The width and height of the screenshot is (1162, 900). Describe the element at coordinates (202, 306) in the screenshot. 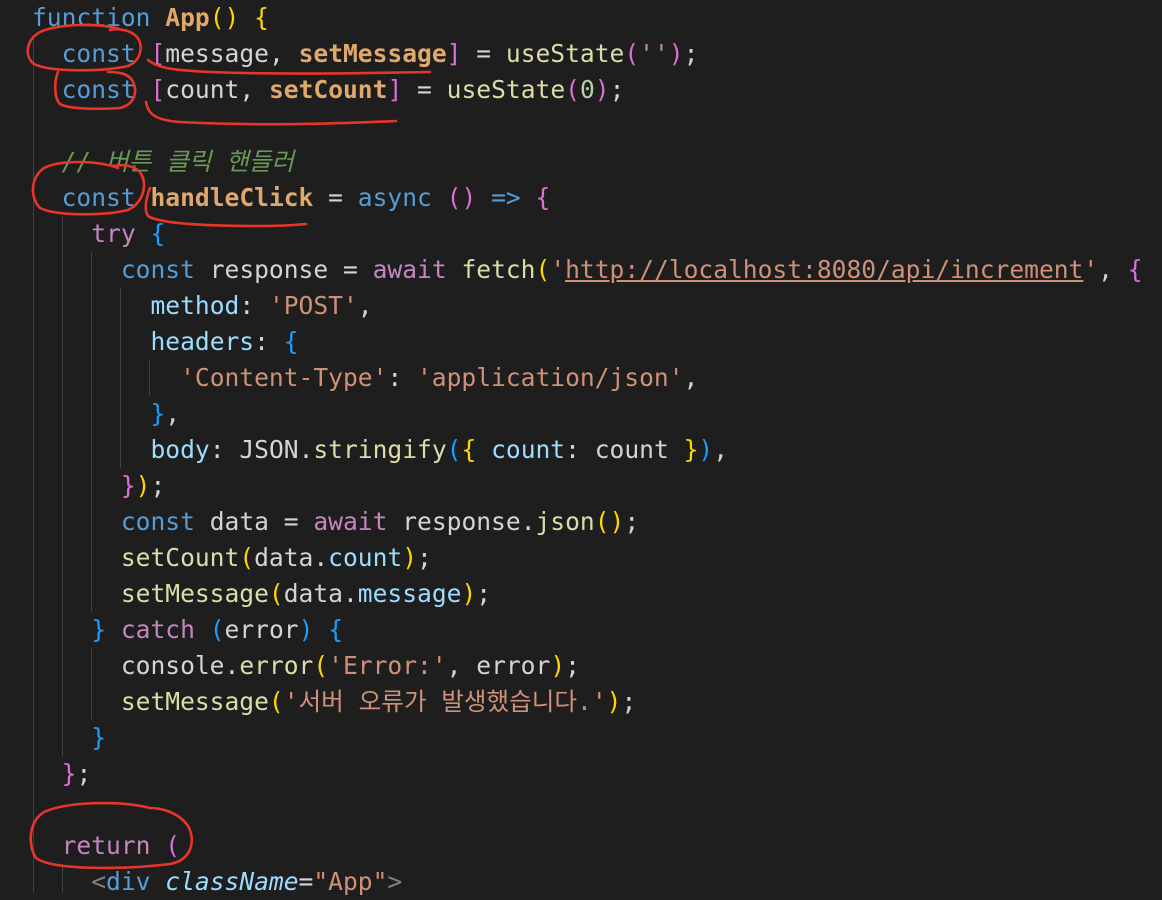

I see `code-line: method: 'POST',` at that location.